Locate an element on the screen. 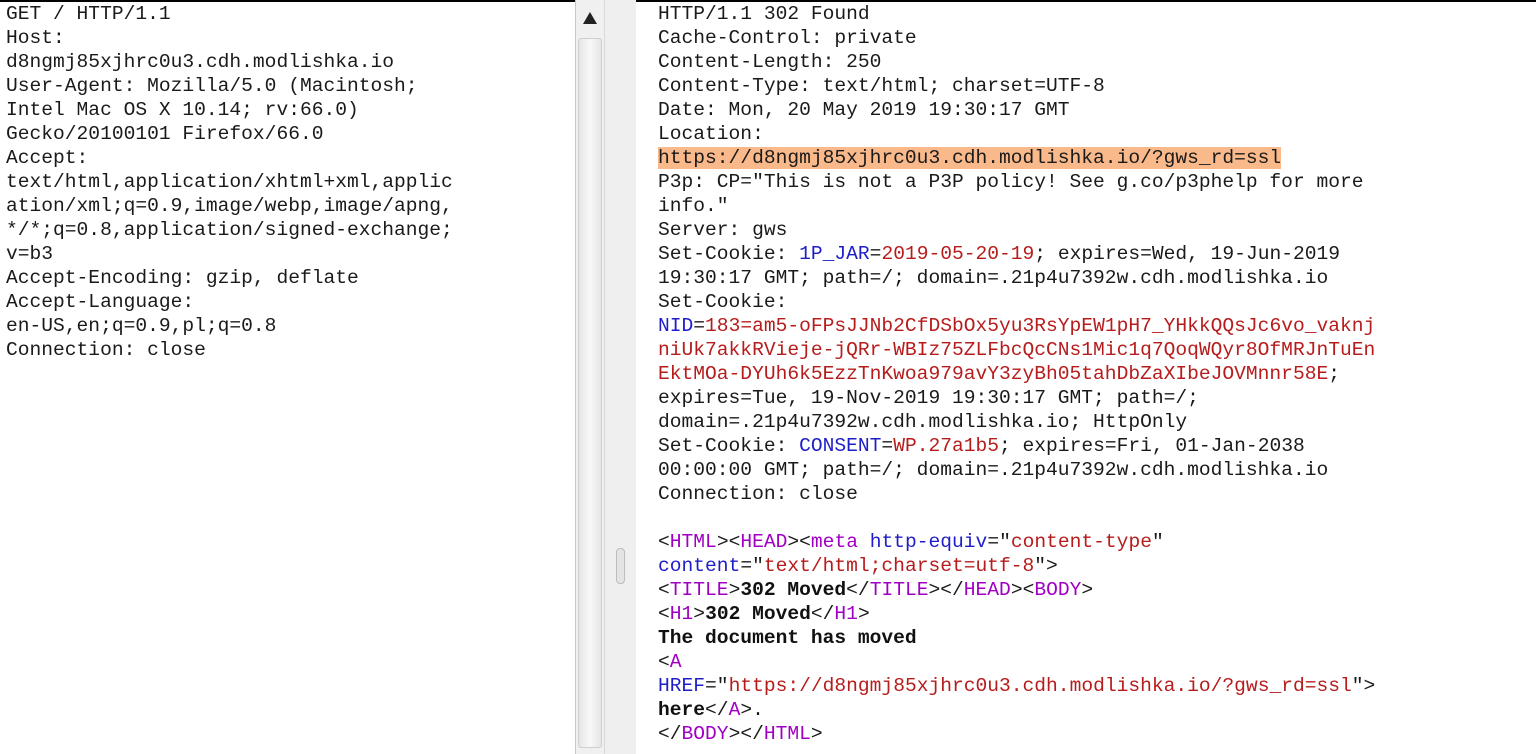 The image size is (1536, 754). response-token: info." is located at coordinates (693, 206).